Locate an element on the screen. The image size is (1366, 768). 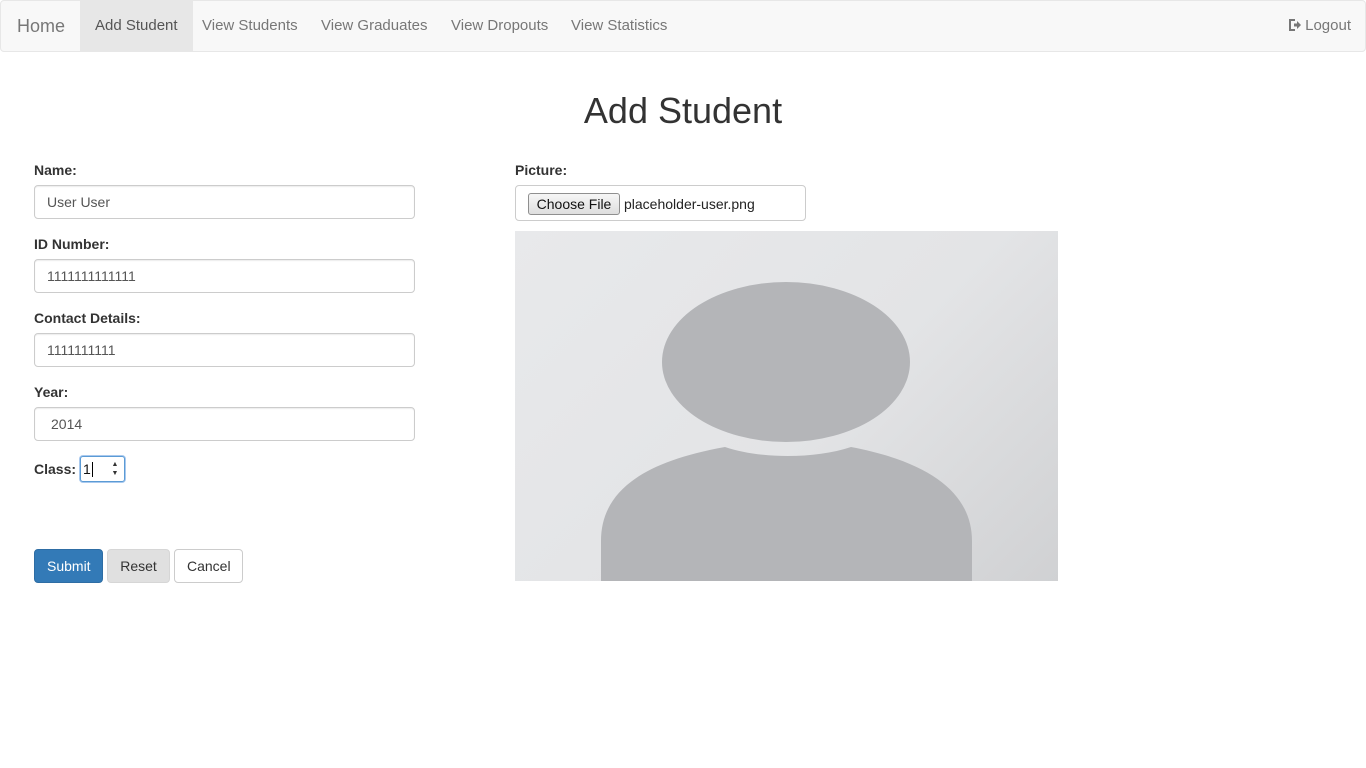
picture-label: Picture: is located at coordinates (541, 170).